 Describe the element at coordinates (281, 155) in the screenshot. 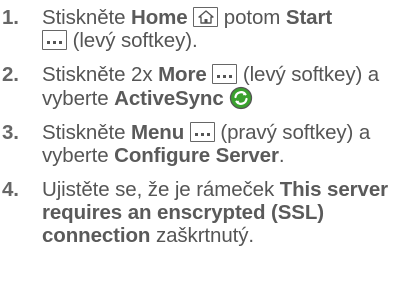

I see `step-text: .` at that location.